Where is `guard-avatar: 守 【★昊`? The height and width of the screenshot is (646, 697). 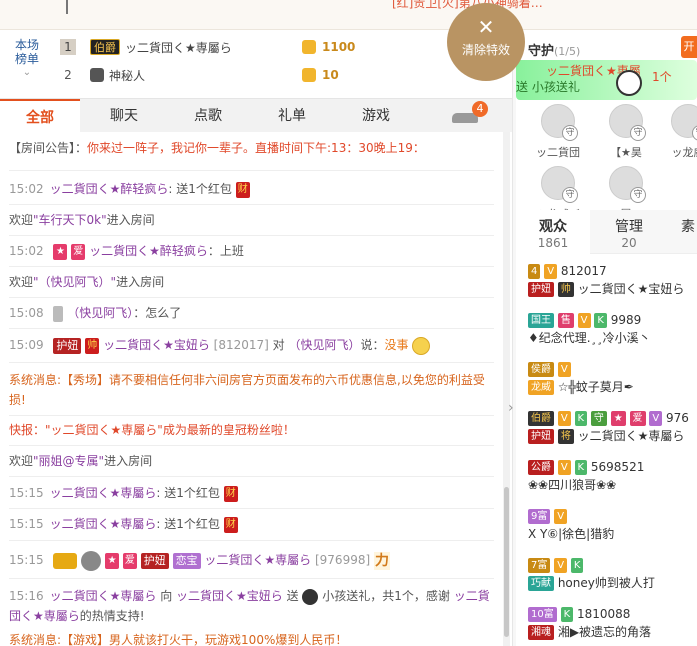 guard-avatar: 守 【★昊 is located at coordinates (626, 132).